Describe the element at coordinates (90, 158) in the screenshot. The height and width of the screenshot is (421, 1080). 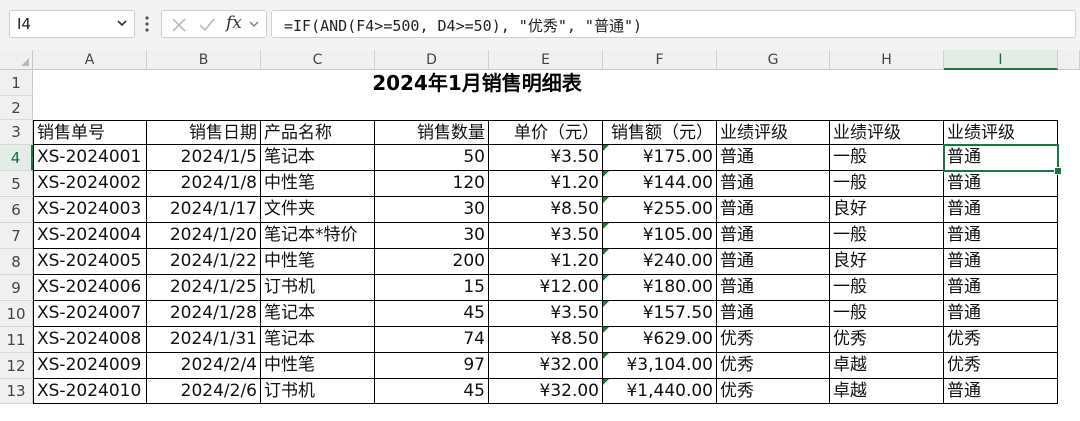
I see `table-cell: XS-2024001` at that location.